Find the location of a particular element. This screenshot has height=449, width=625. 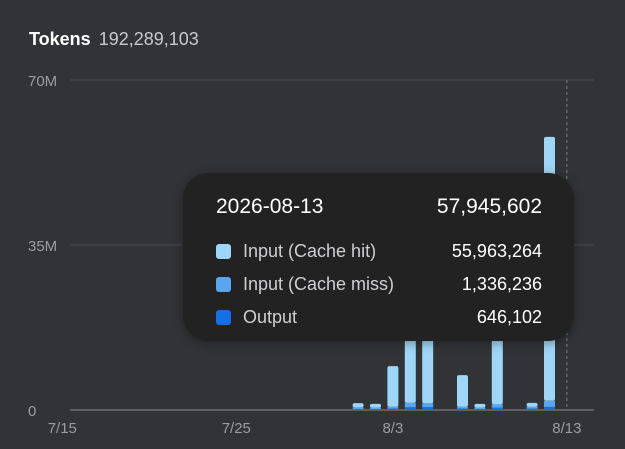

y-tick-label: 0 is located at coordinates (32, 411).